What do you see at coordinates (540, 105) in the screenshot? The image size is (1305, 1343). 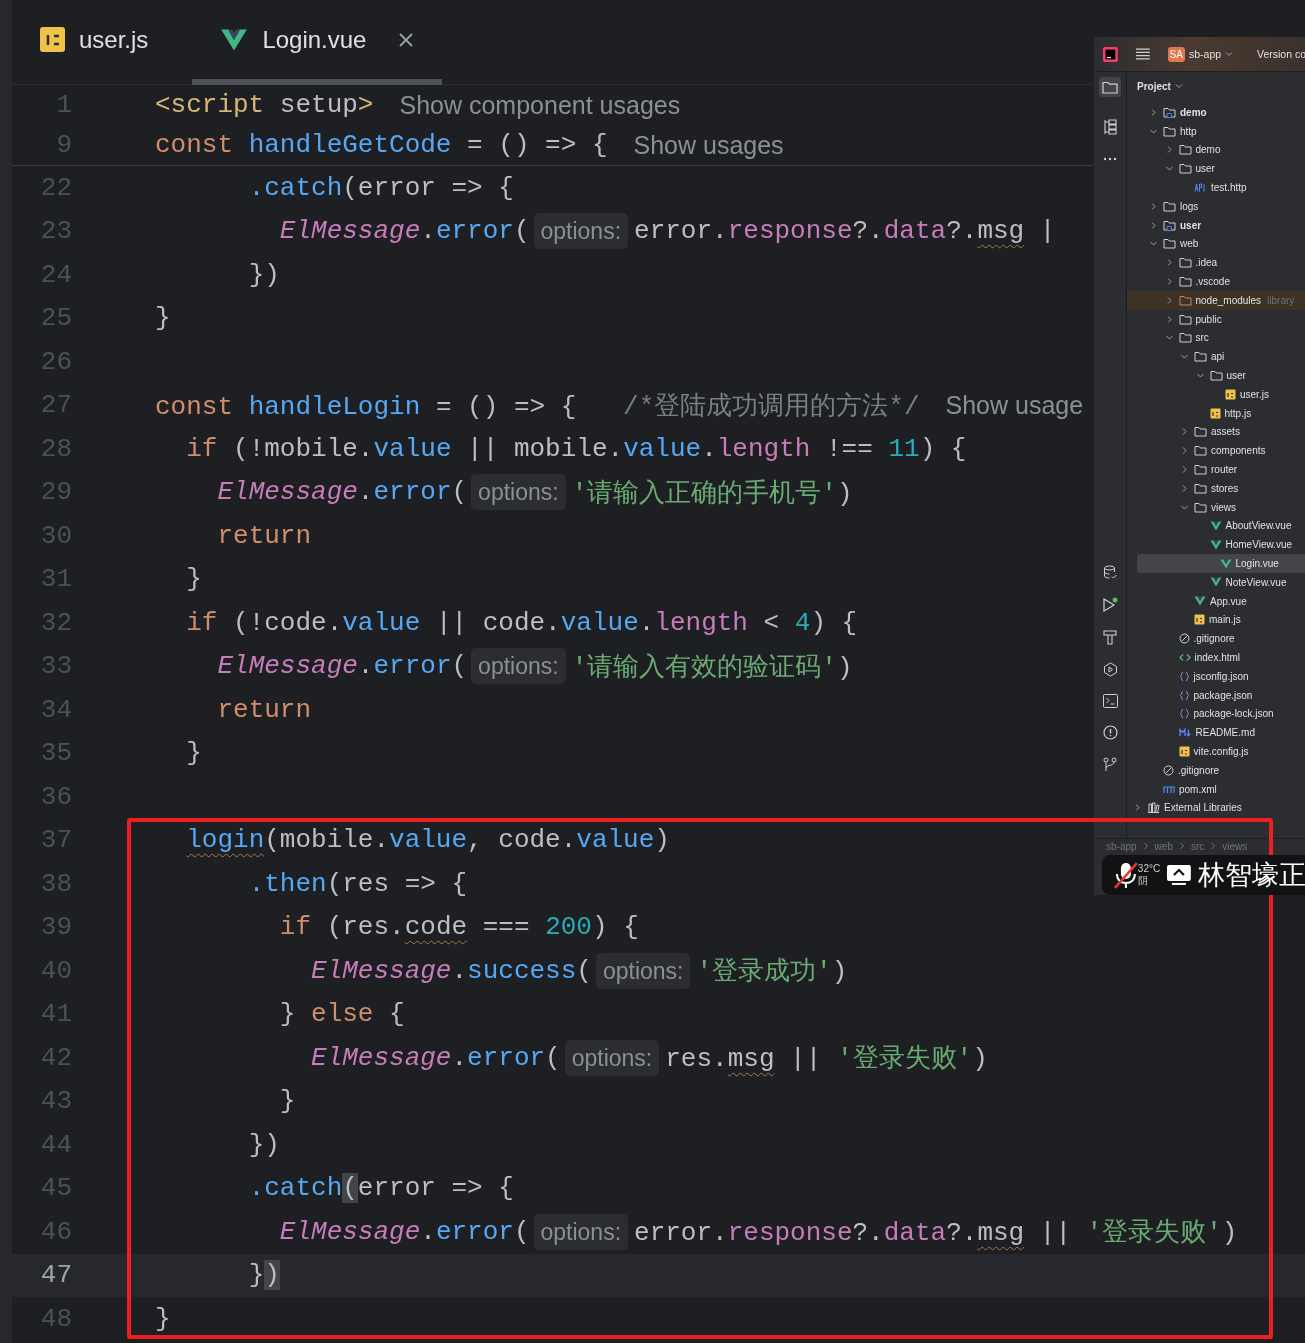 I see `usages-link: Show component usages` at bounding box center [540, 105].